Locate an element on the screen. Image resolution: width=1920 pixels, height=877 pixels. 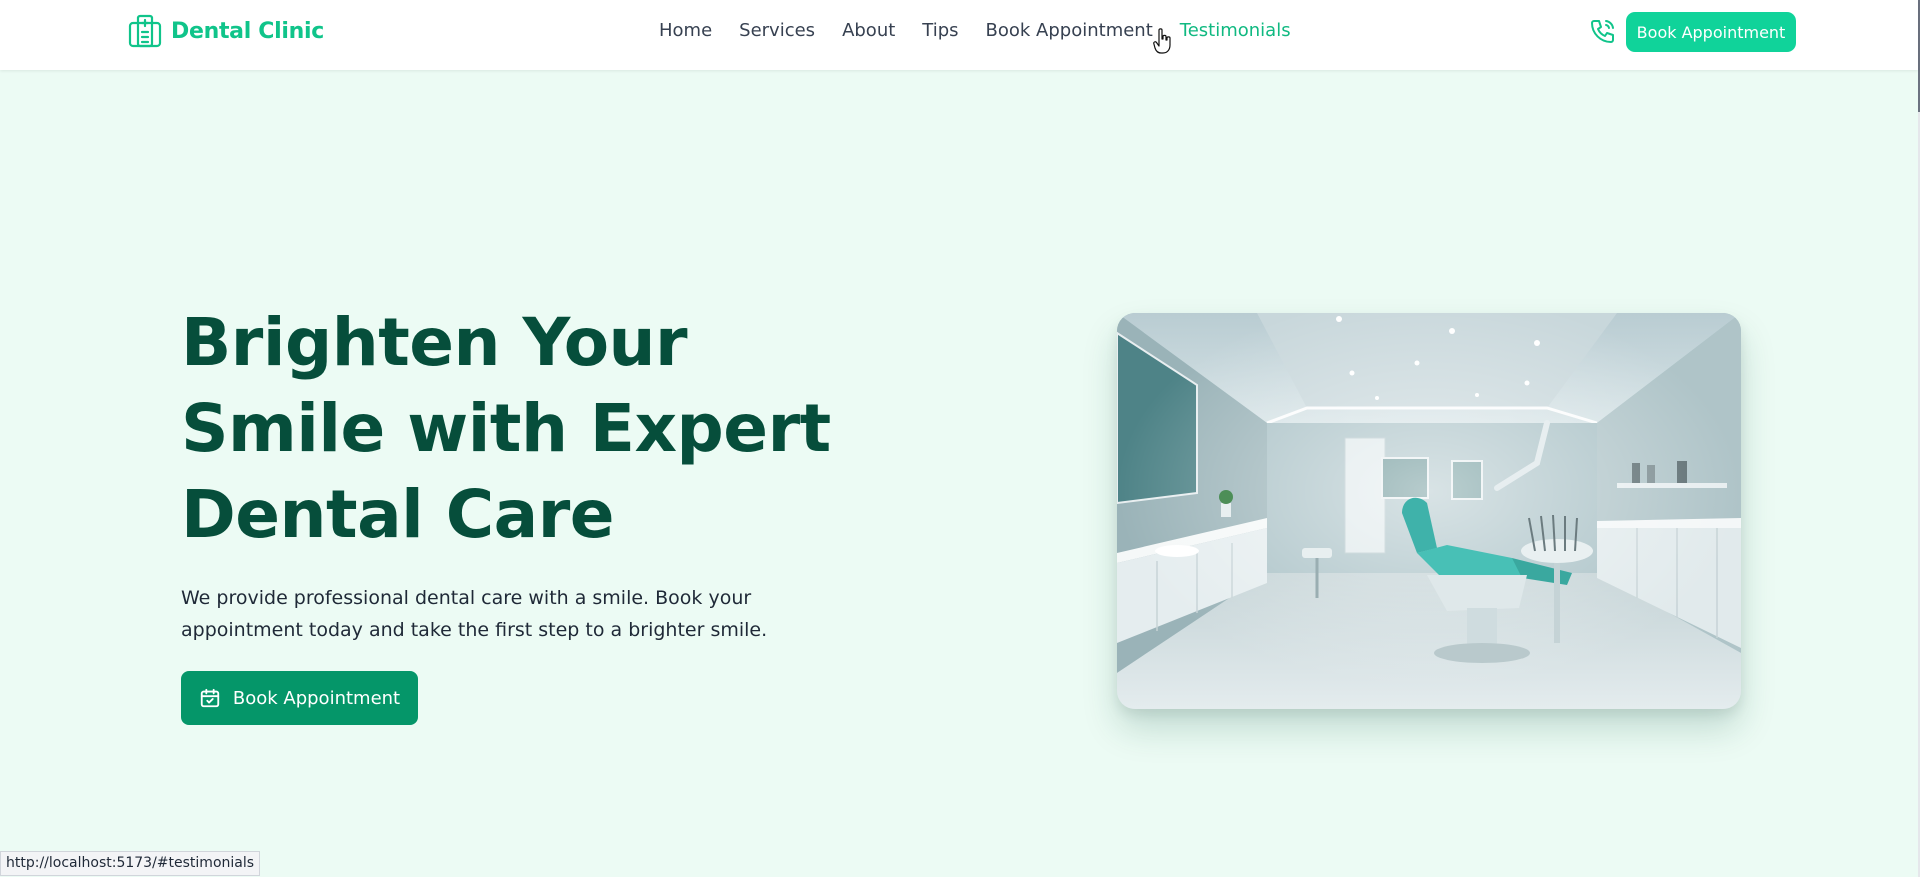
nav-link-services: Services is located at coordinates (777, 30).